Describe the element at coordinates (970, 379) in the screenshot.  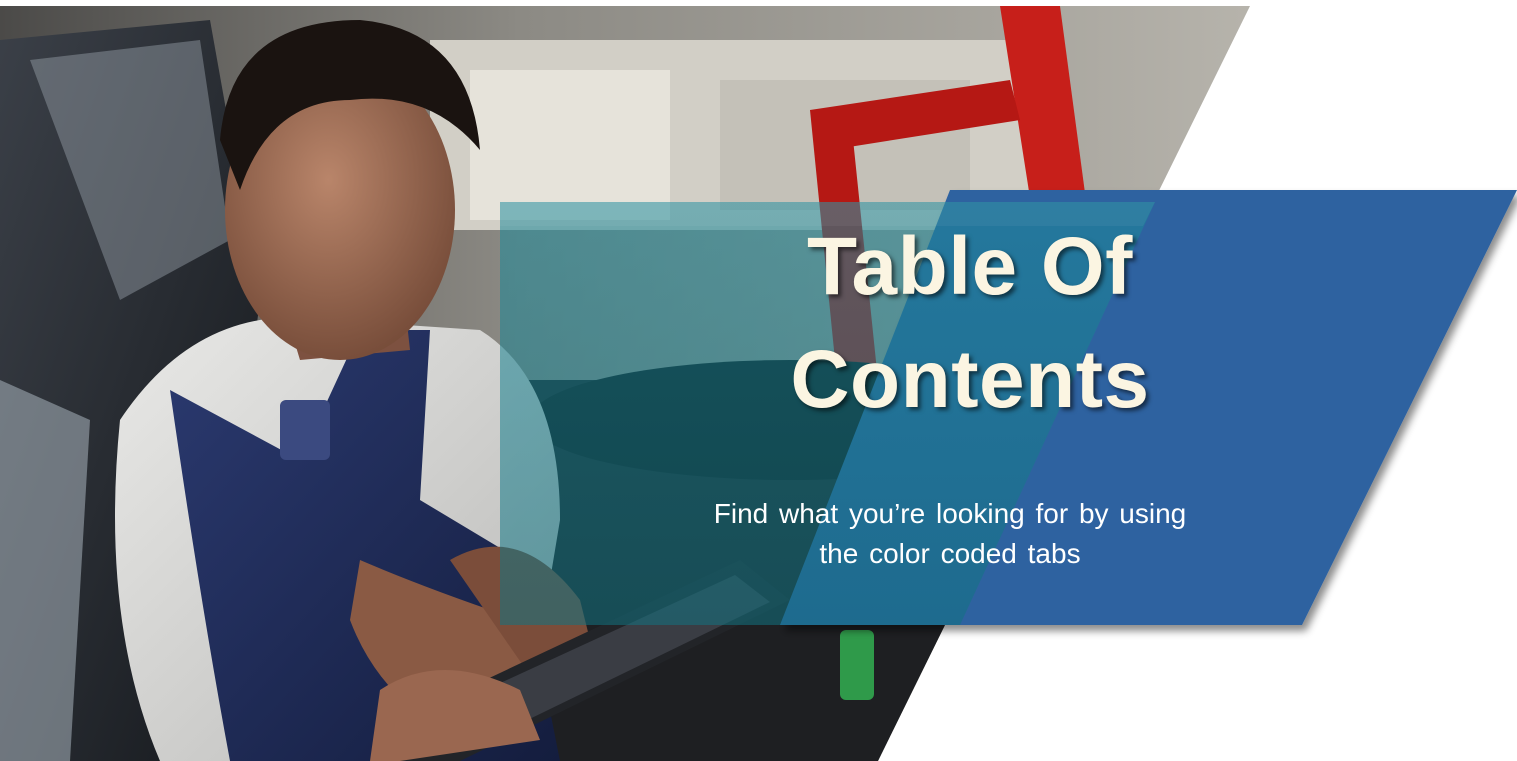
I see `page-title-line-2: Contents` at that location.